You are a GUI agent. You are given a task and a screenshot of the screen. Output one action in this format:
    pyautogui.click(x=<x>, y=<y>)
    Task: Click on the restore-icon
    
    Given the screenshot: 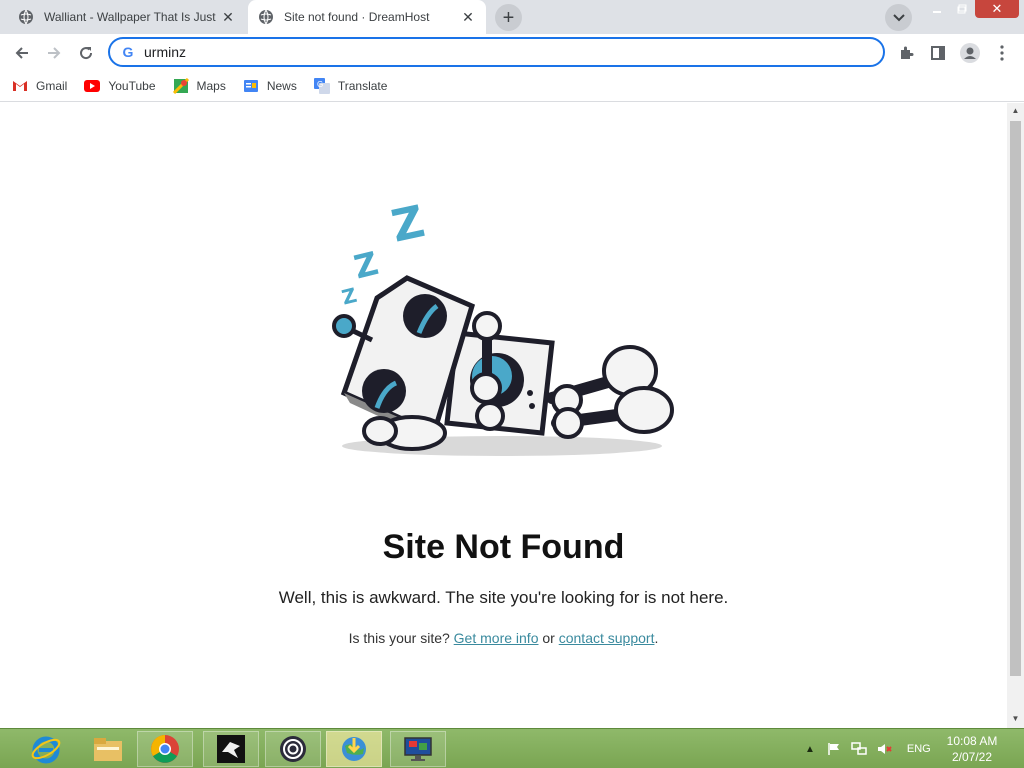 What is the action you would take?
    pyautogui.click(x=962, y=9)
    